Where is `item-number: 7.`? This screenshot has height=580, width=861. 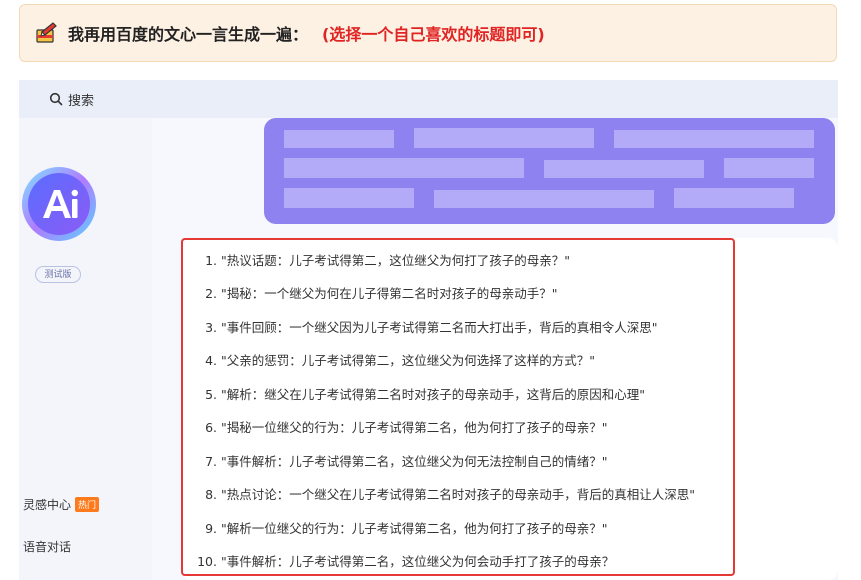 item-number: 7. is located at coordinates (211, 461).